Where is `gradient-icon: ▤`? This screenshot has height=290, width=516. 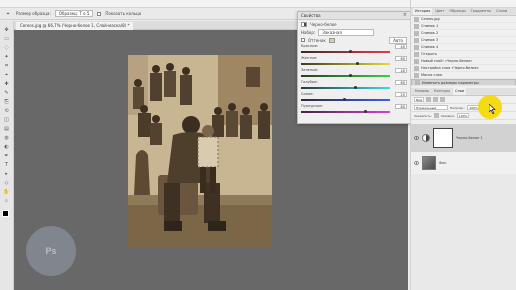
gradient-icon: ▤ is located at coordinates (7, 128).